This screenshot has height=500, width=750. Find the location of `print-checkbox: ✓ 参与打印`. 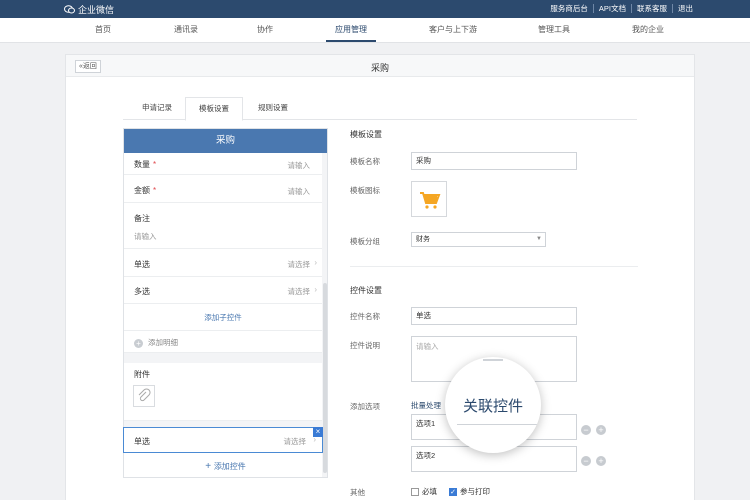

print-checkbox: ✓ 参与打印 is located at coordinates (469, 491).